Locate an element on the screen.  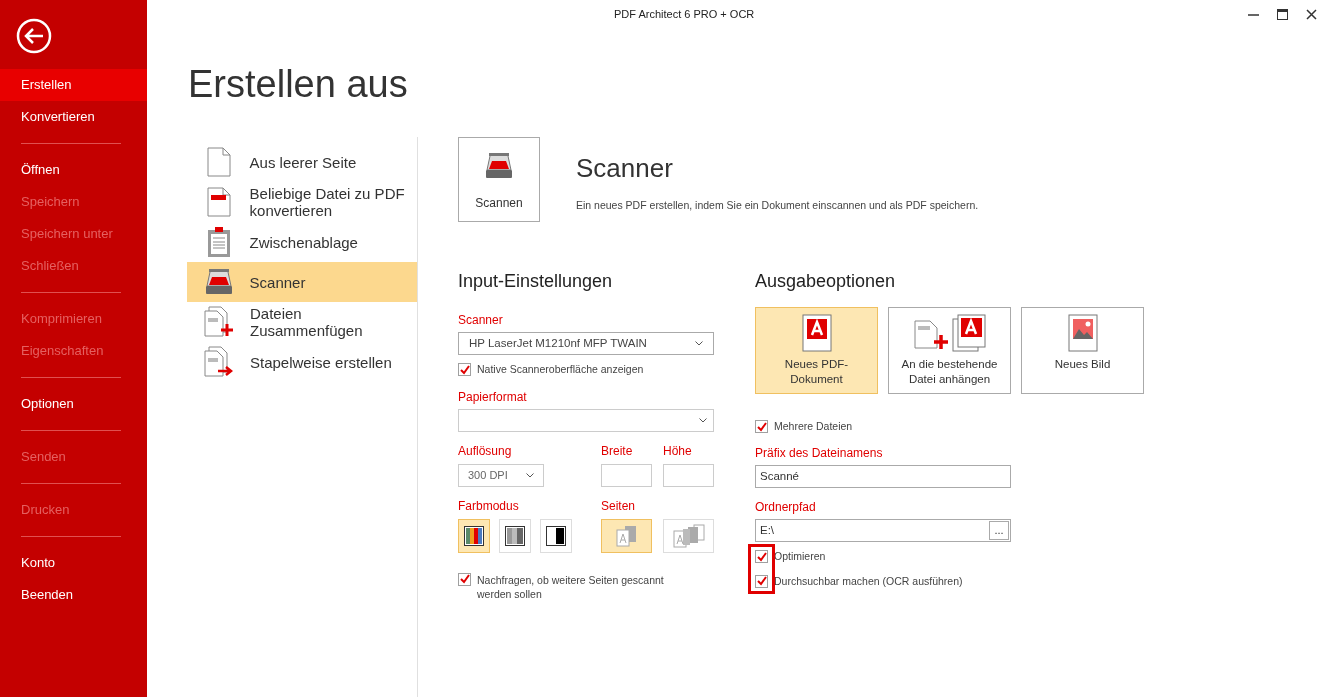
field-label: Breite is located at coordinates (617, 451).